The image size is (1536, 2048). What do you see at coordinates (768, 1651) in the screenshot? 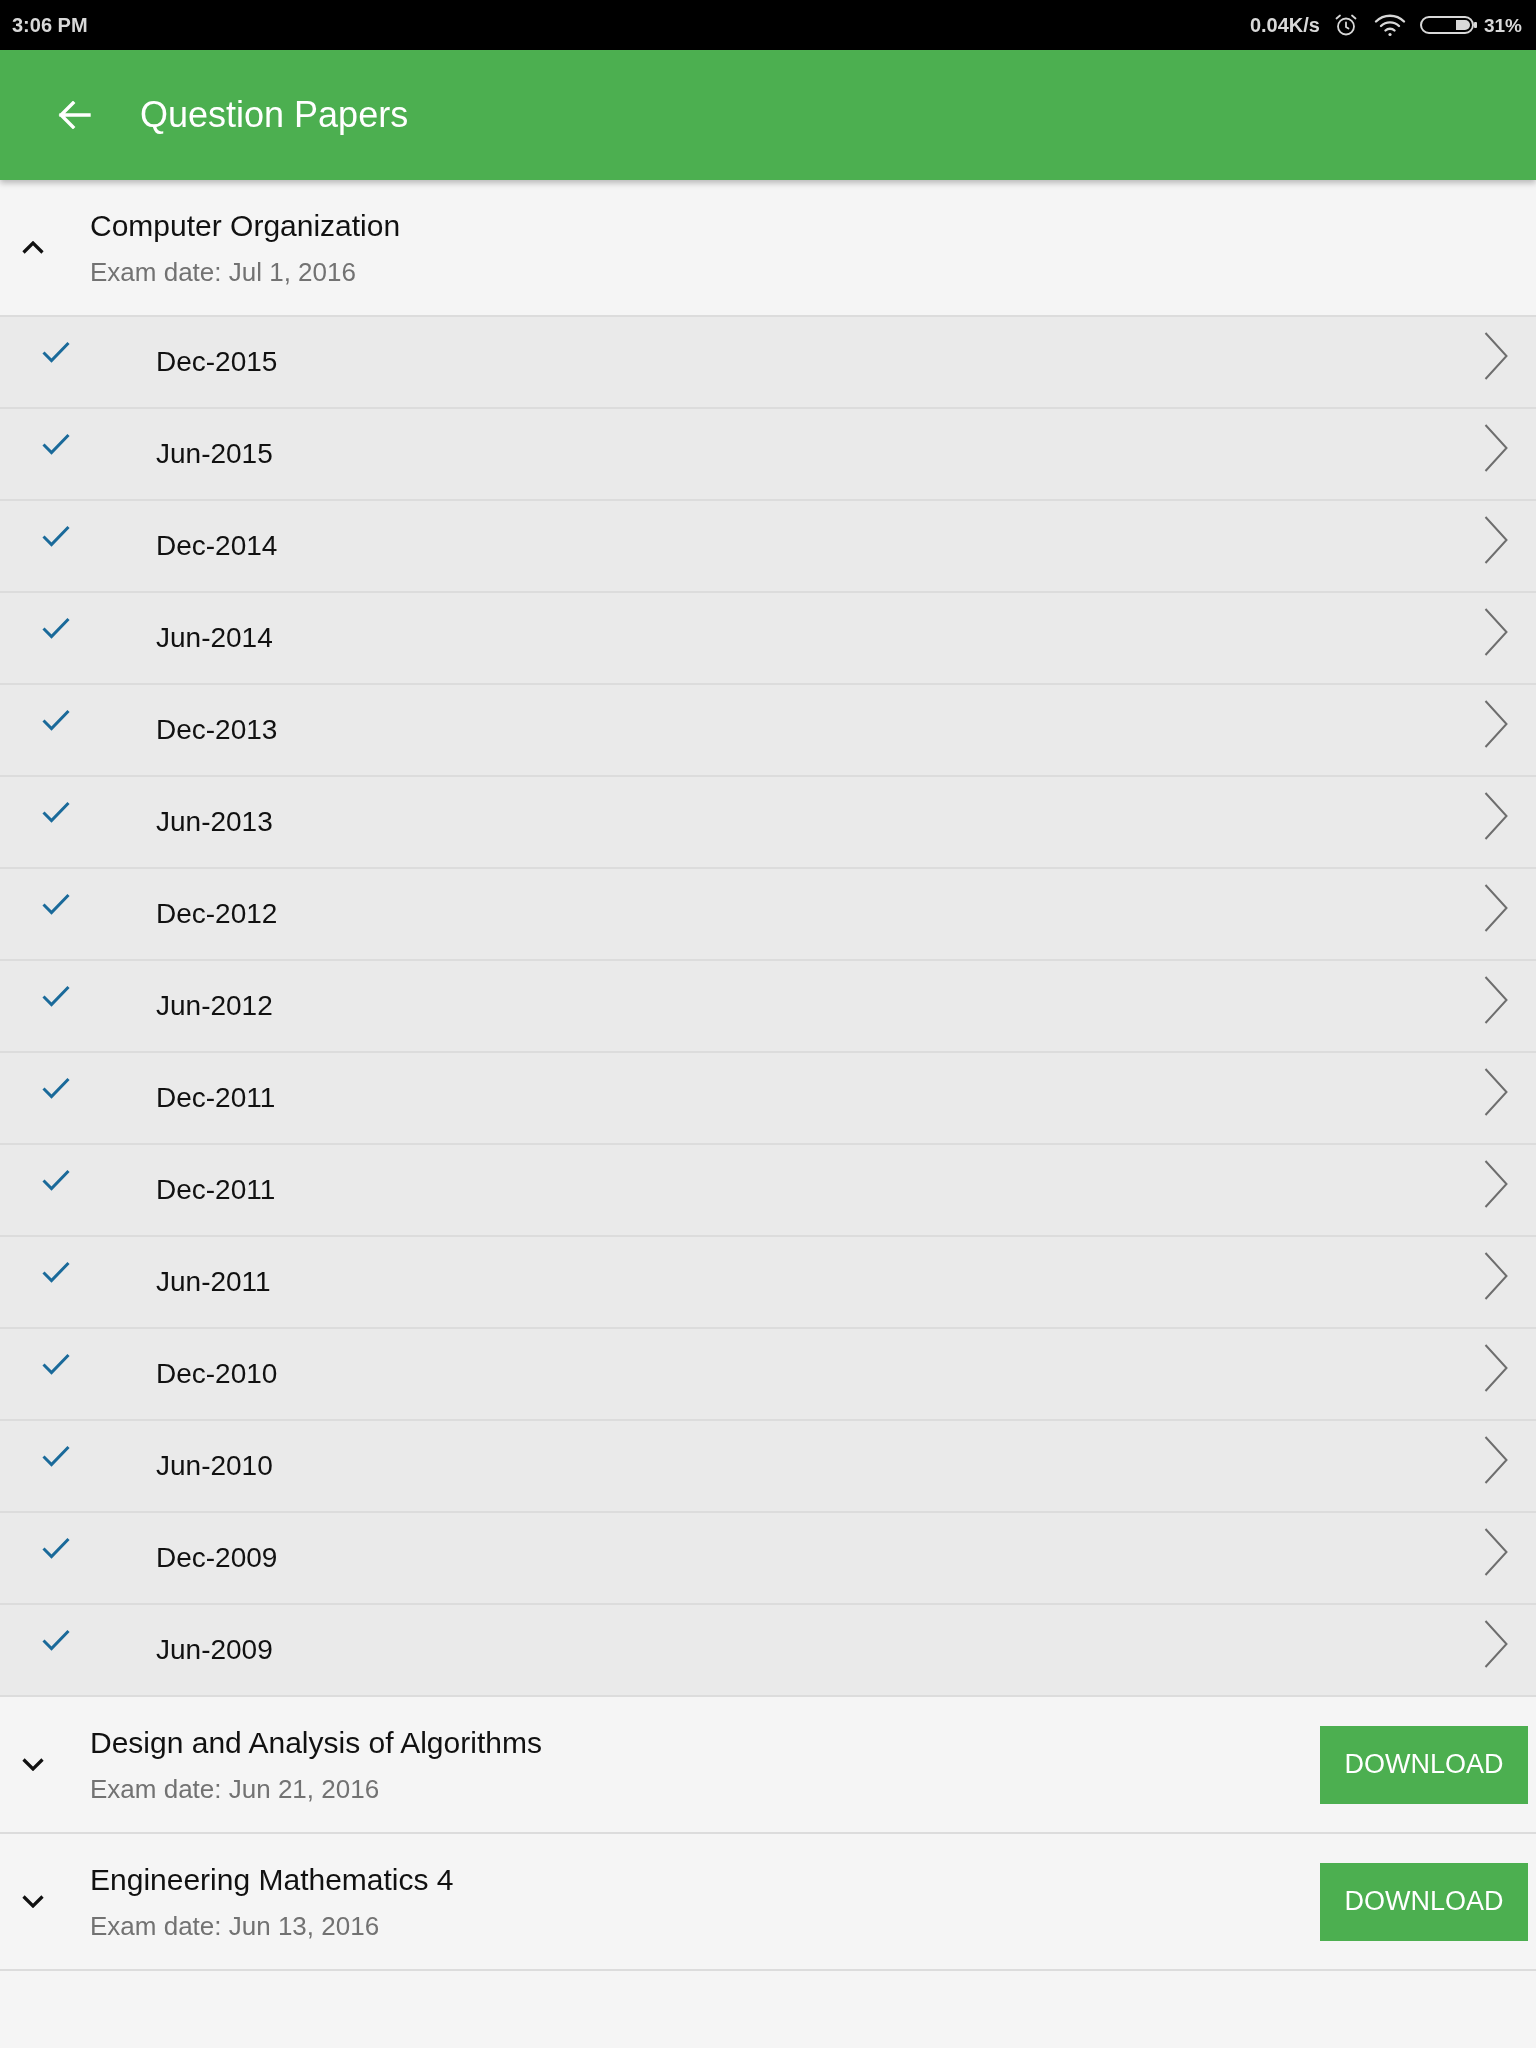
I see `paper-row: Jun-2009` at bounding box center [768, 1651].